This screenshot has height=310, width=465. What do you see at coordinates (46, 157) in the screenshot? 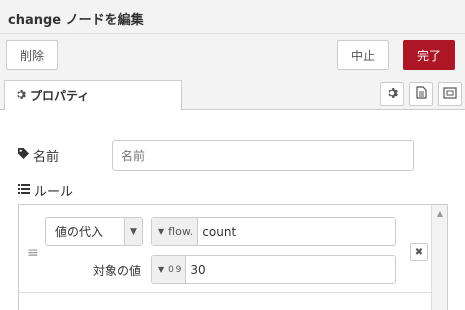
I see `name-label-text: 名前` at bounding box center [46, 157].